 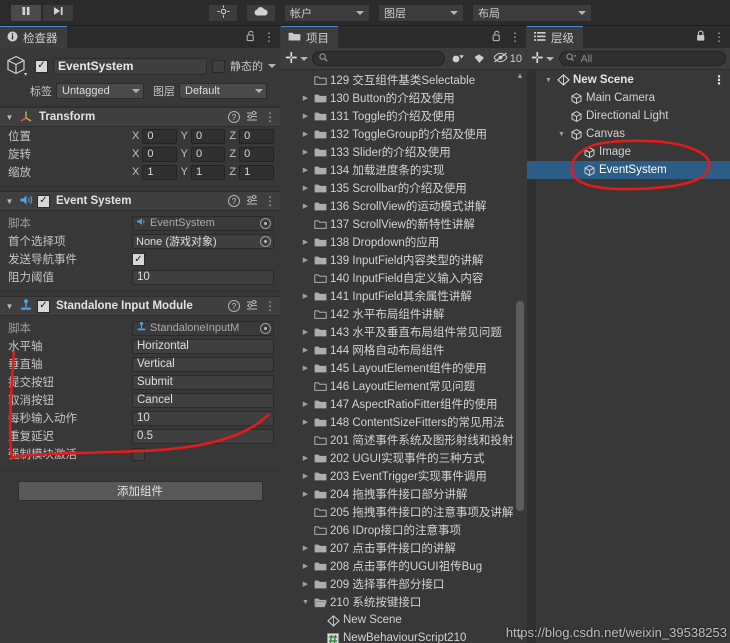 What do you see at coordinates (628, 170) in the screenshot?
I see `hierarchy-row-selected: EventSystem` at bounding box center [628, 170].